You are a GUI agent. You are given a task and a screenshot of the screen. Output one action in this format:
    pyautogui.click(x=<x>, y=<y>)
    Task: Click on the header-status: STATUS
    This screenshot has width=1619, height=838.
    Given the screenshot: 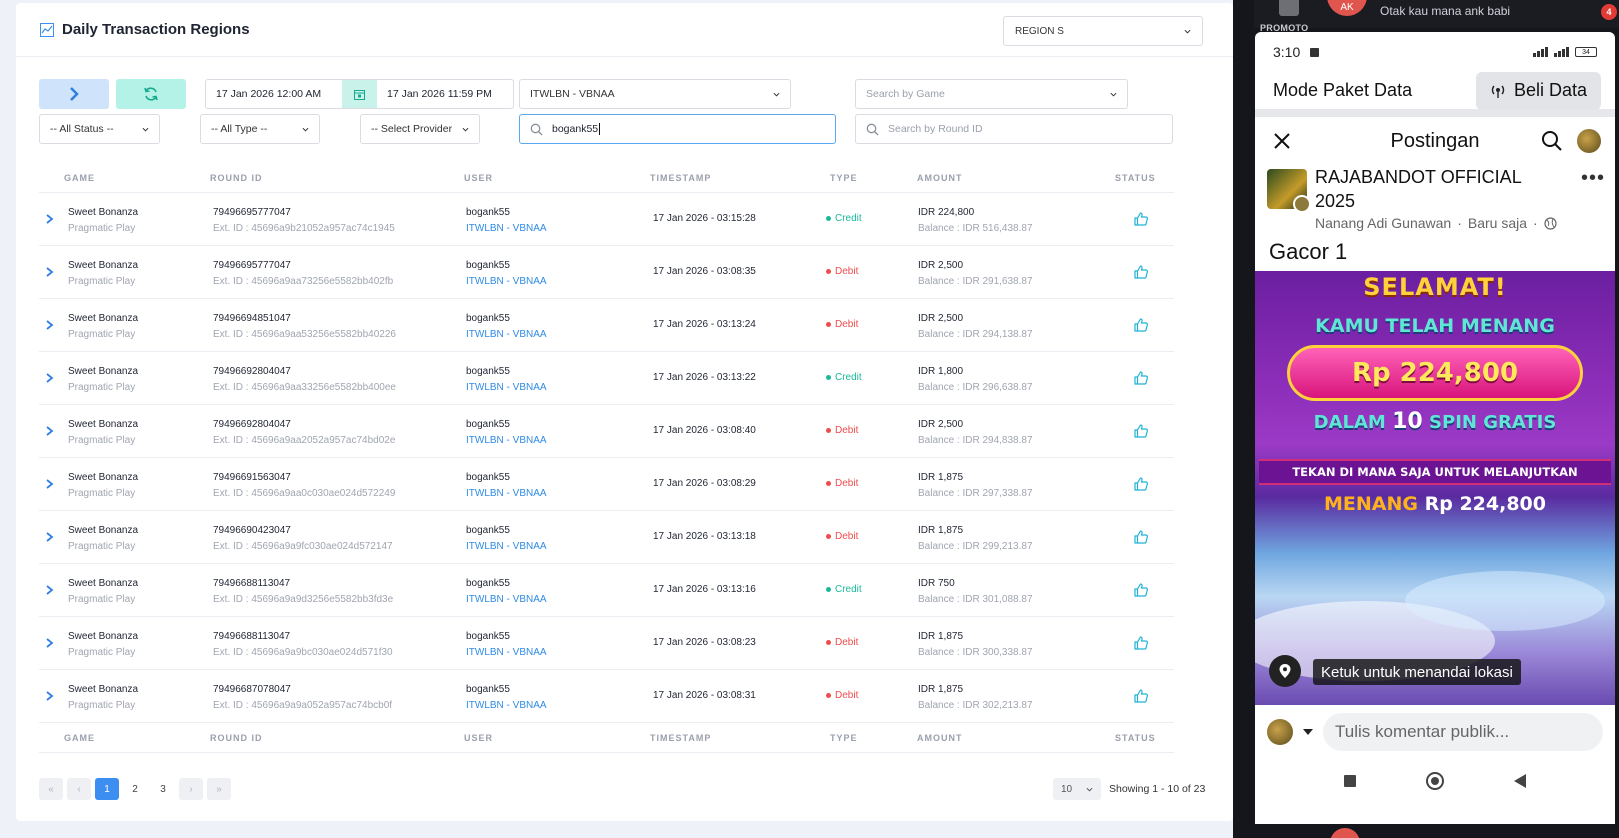 What is the action you would take?
    pyautogui.click(x=1135, y=178)
    